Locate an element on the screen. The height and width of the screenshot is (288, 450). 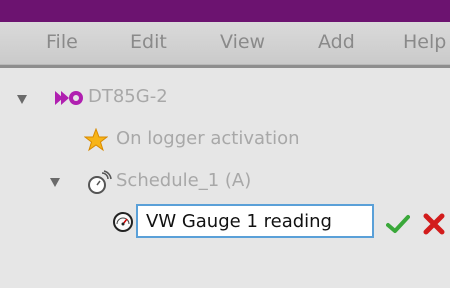
window-titlebar is located at coordinates (225, 11).